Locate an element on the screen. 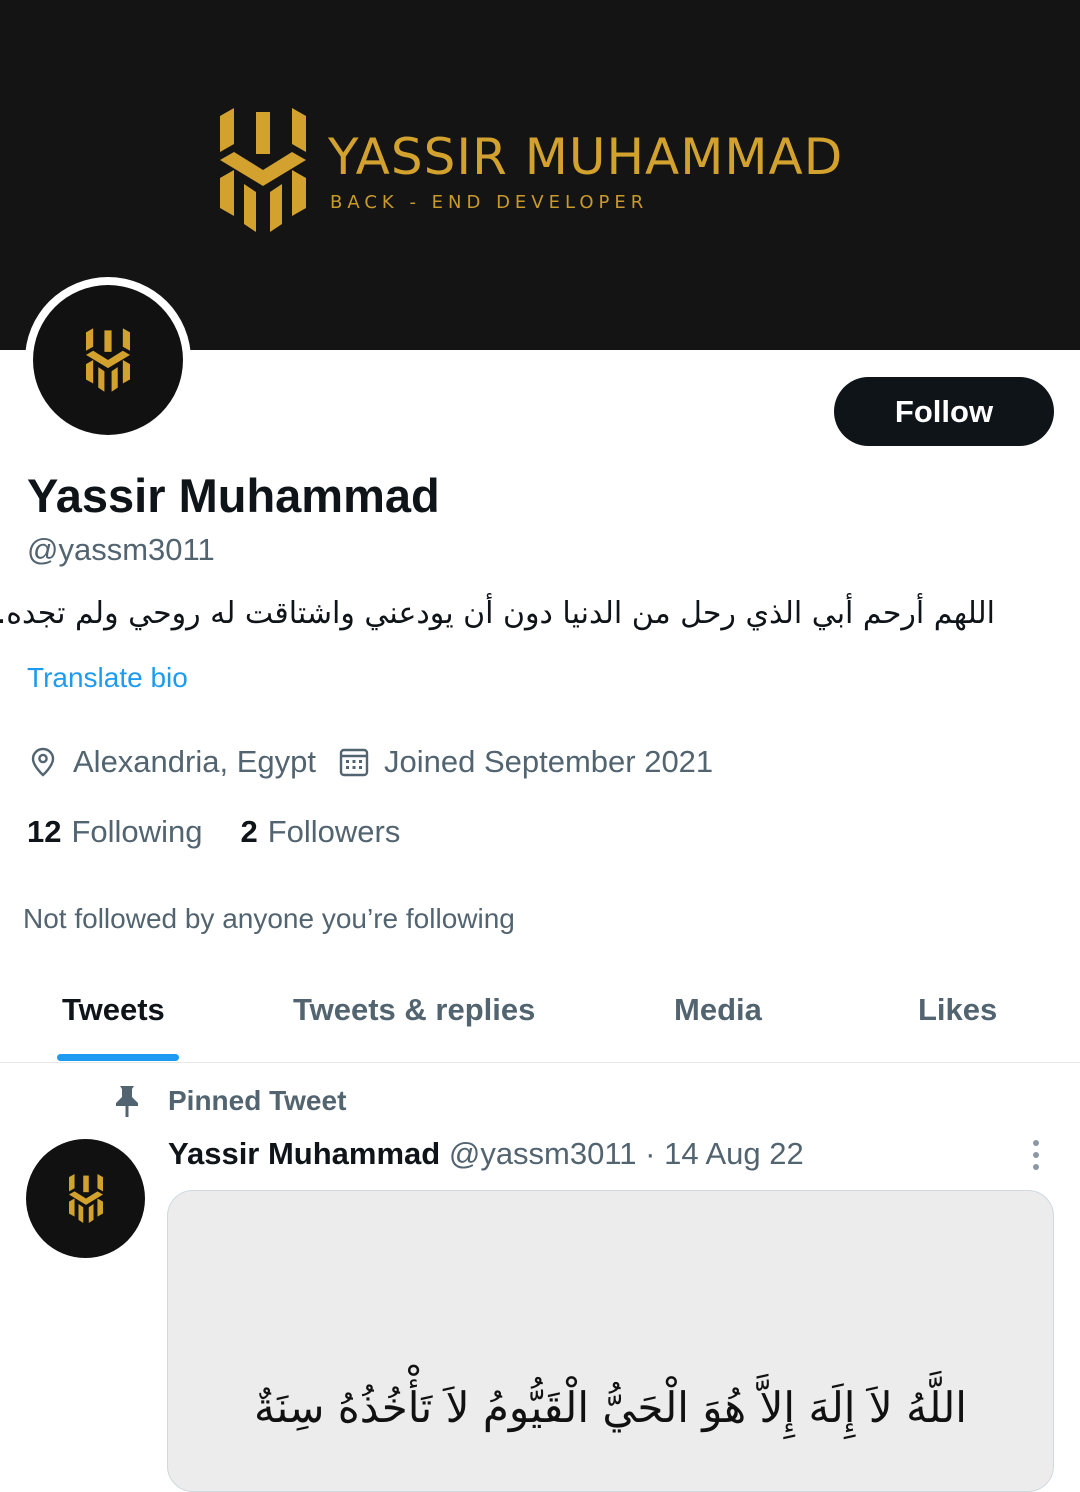 The width and height of the screenshot is (1080, 1492). tweet-header: Yassir Muhammad @yassm3011 · 14 Aug 22 is located at coordinates (486, 1154).